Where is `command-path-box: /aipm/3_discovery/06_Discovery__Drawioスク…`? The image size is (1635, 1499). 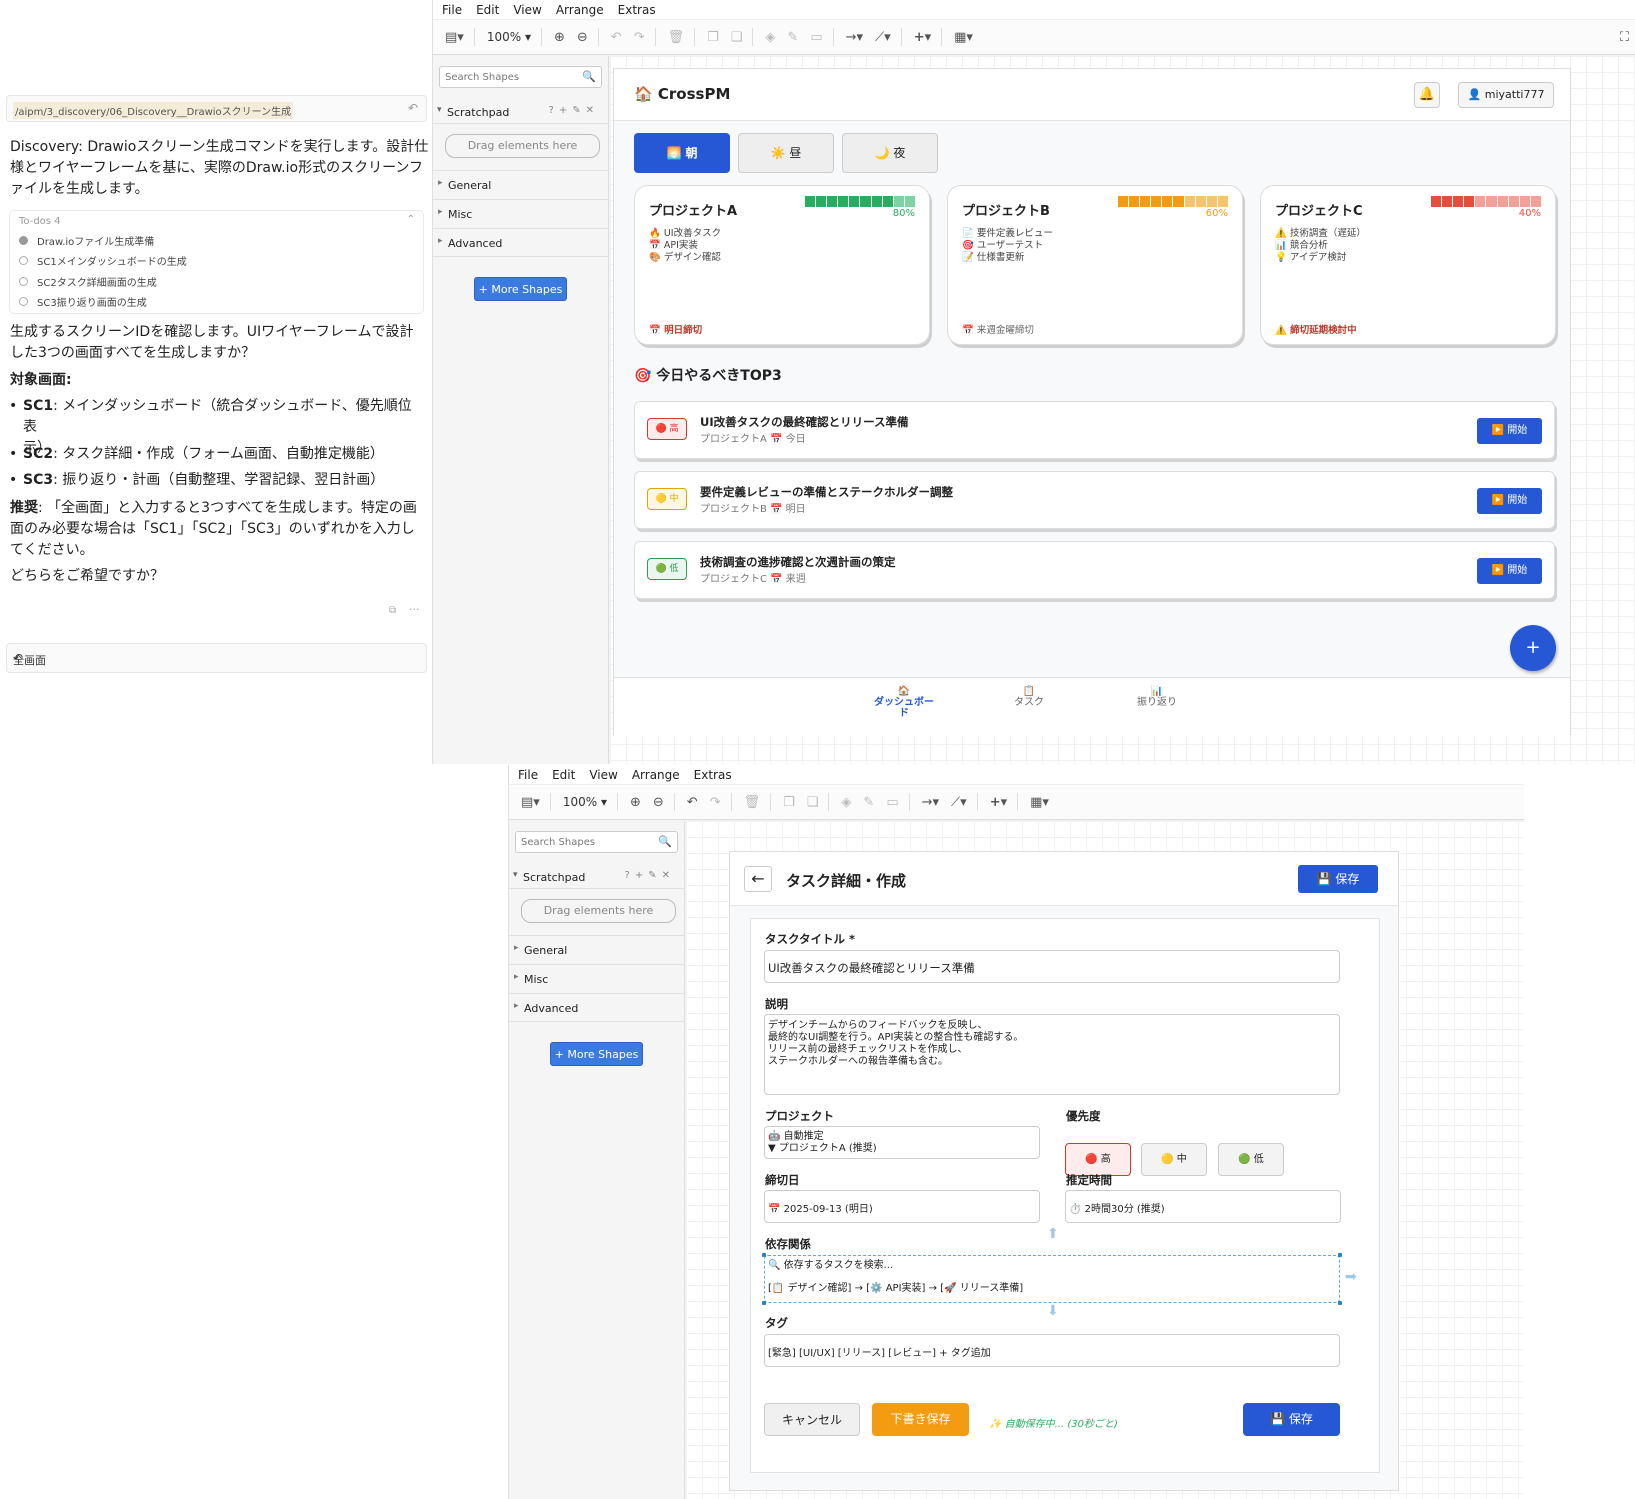
command-path-box: /aipm/3_discovery/06_Discovery__Drawioスク… is located at coordinates (216, 108).